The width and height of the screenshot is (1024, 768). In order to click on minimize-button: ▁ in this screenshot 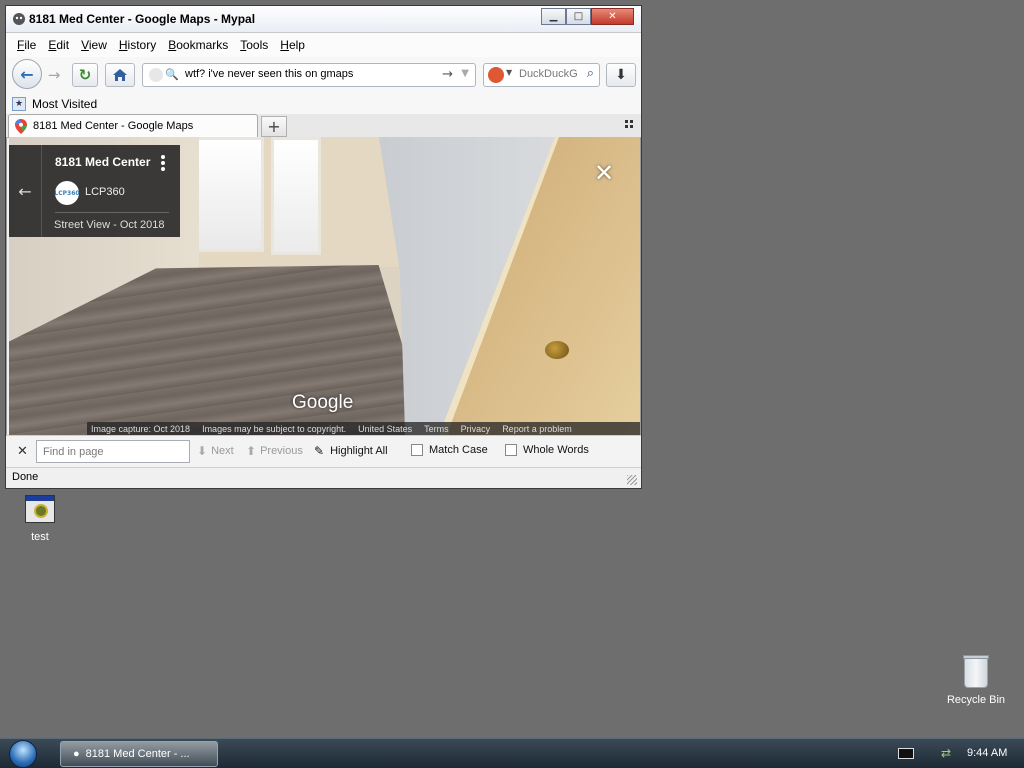, I will do `click(553, 16)`.